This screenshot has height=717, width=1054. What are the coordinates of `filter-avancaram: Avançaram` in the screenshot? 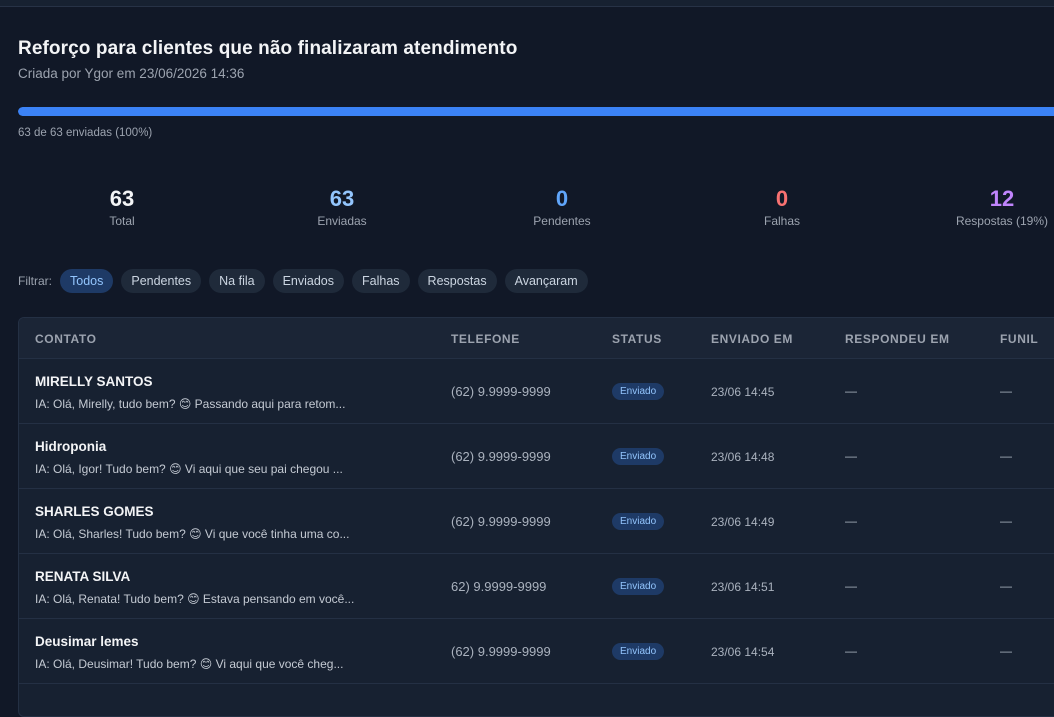 It's located at (546, 281).